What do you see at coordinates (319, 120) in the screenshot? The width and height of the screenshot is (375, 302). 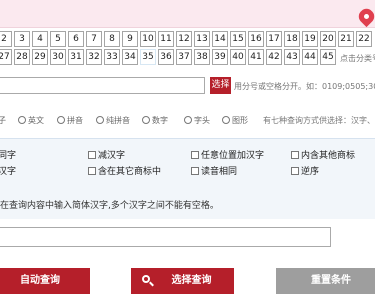 I see `radio-note: 有七种查询方式供选择：汉字、拼` at bounding box center [319, 120].